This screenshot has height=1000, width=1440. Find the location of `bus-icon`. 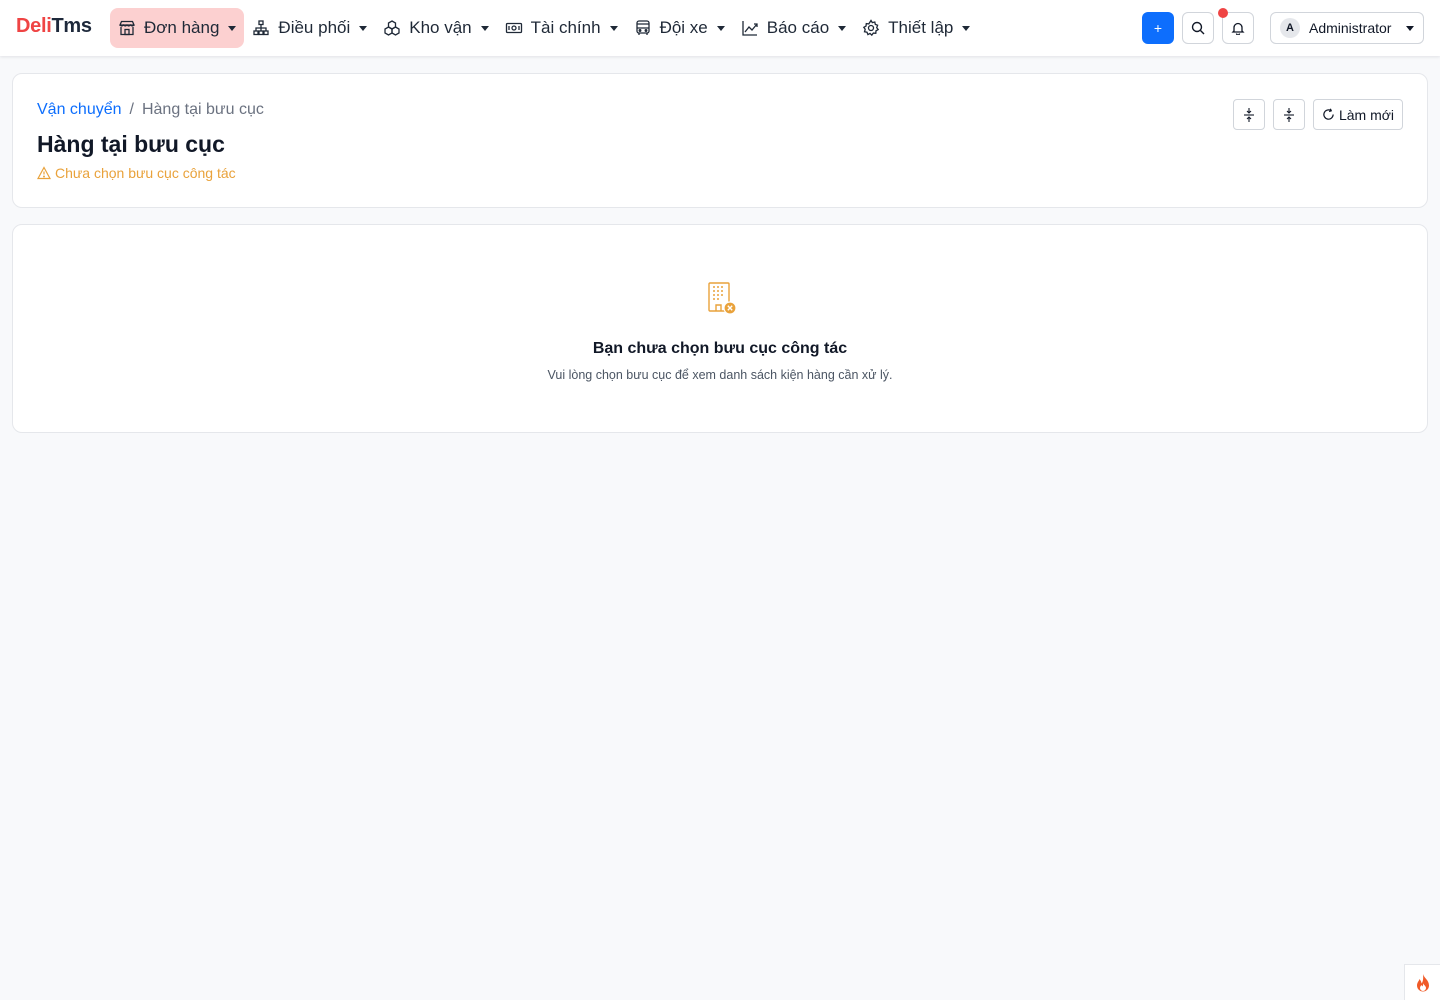

bus-icon is located at coordinates (643, 28).